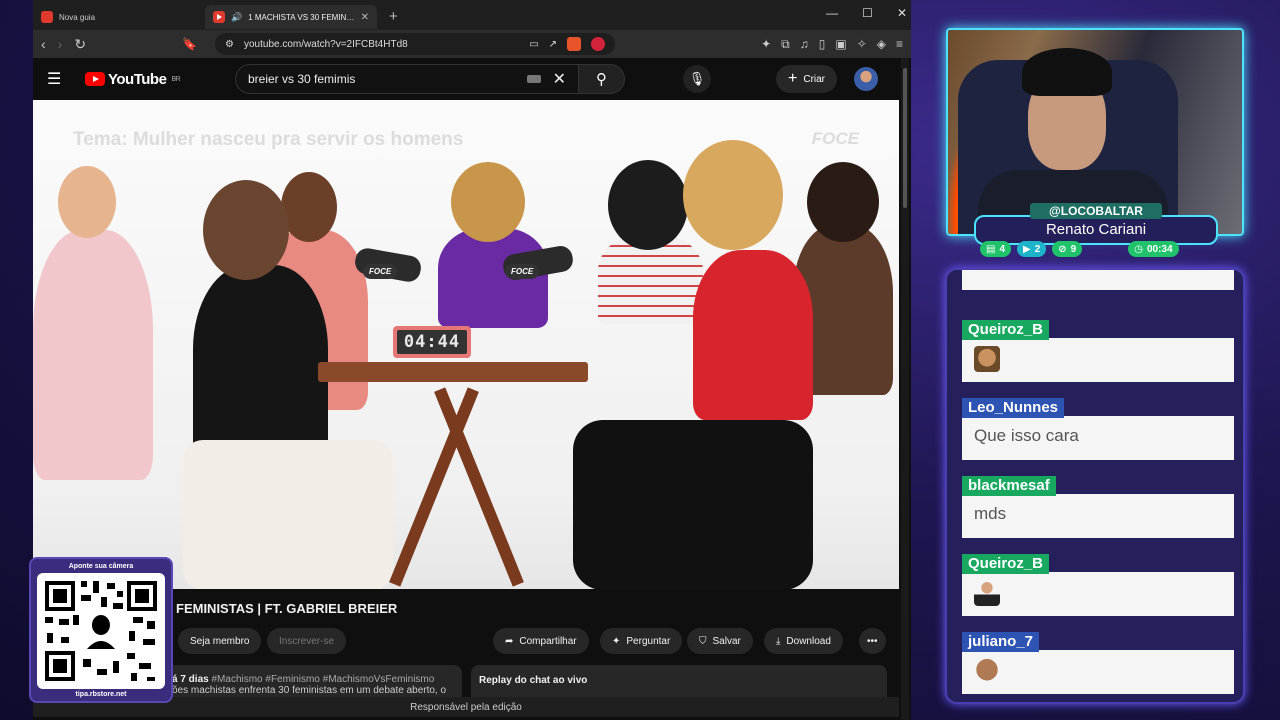 The height and width of the screenshot is (720, 1280). What do you see at coordinates (703, 641) in the screenshot?
I see `bookmark-icon: ⛉` at bounding box center [703, 641].